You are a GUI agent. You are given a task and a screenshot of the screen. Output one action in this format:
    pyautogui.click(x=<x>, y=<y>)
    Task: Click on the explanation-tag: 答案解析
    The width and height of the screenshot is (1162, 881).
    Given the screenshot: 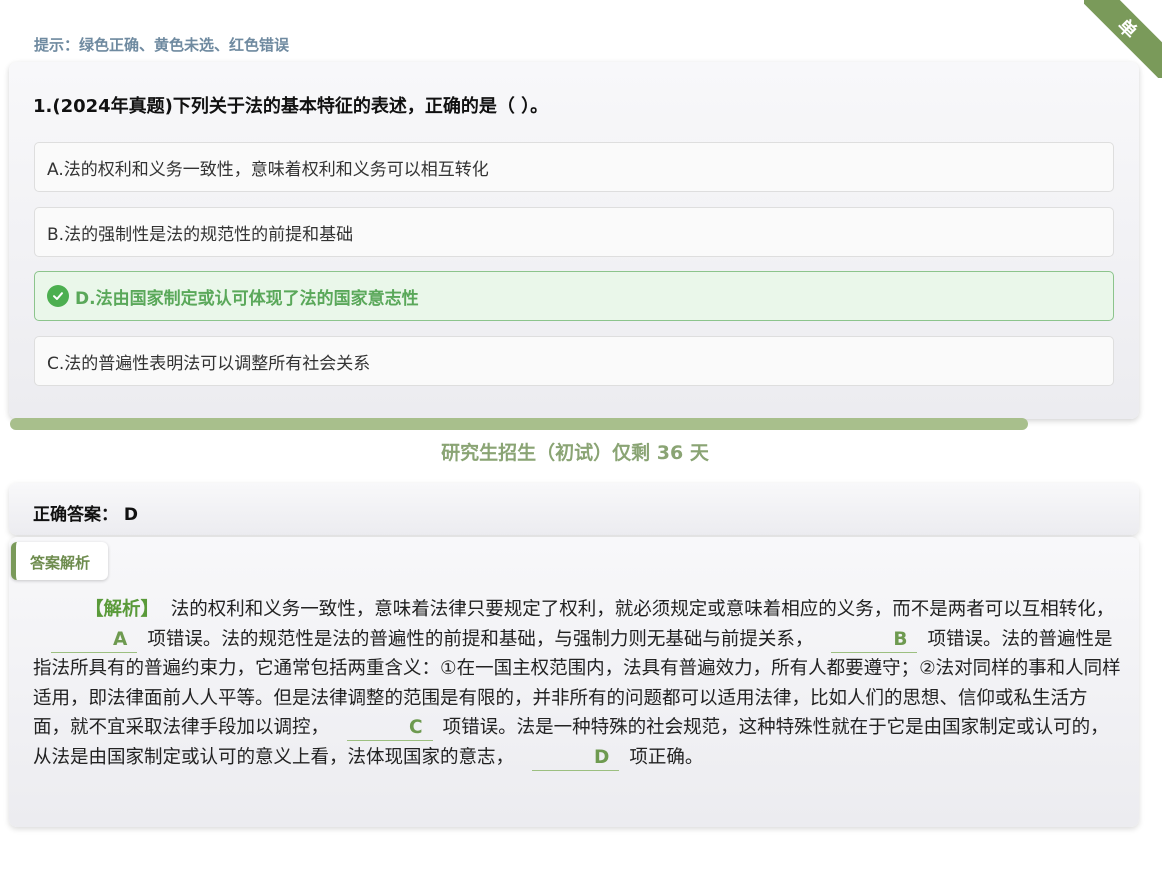 What is the action you would take?
    pyautogui.click(x=59, y=561)
    